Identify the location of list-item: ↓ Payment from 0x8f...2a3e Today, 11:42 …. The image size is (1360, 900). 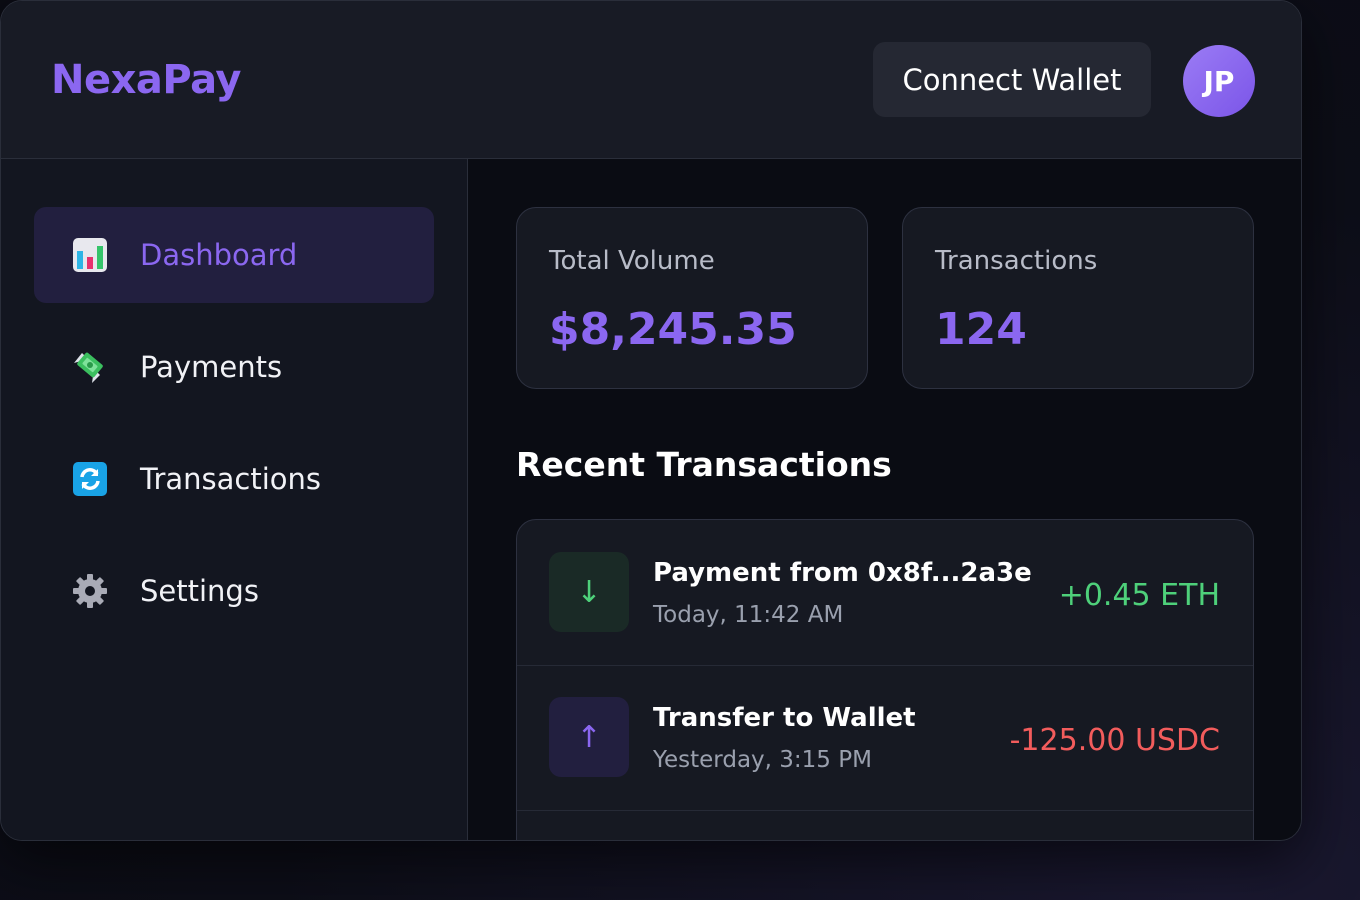
(885, 593).